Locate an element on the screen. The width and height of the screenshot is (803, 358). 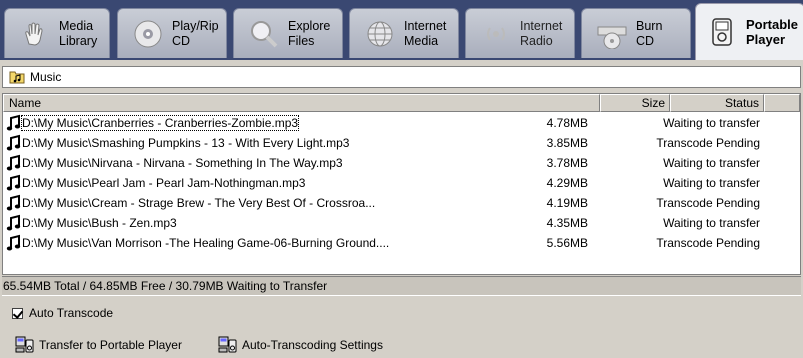
file-size: 4.29MB is located at coordinates (567, 183).